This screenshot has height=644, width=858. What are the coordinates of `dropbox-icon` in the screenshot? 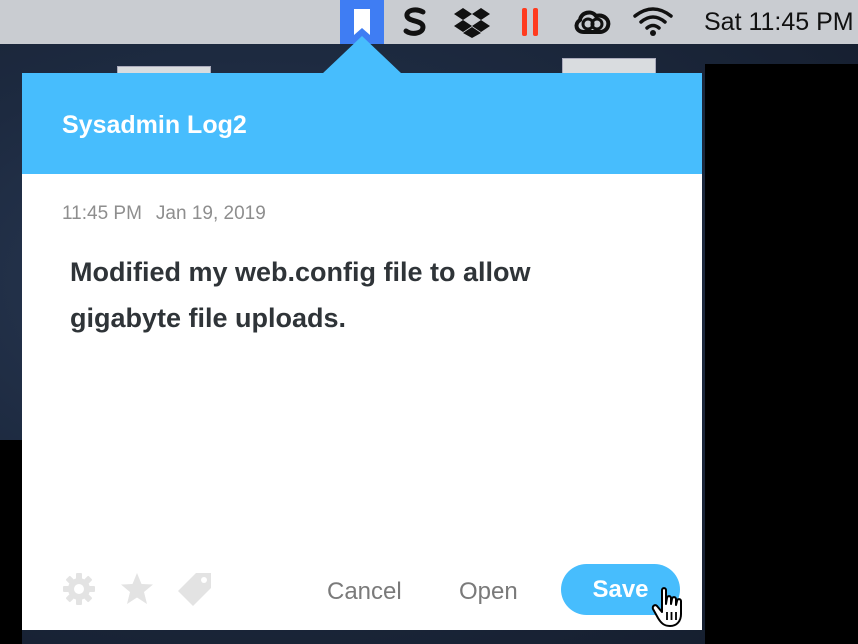 It's located at (472, 23).